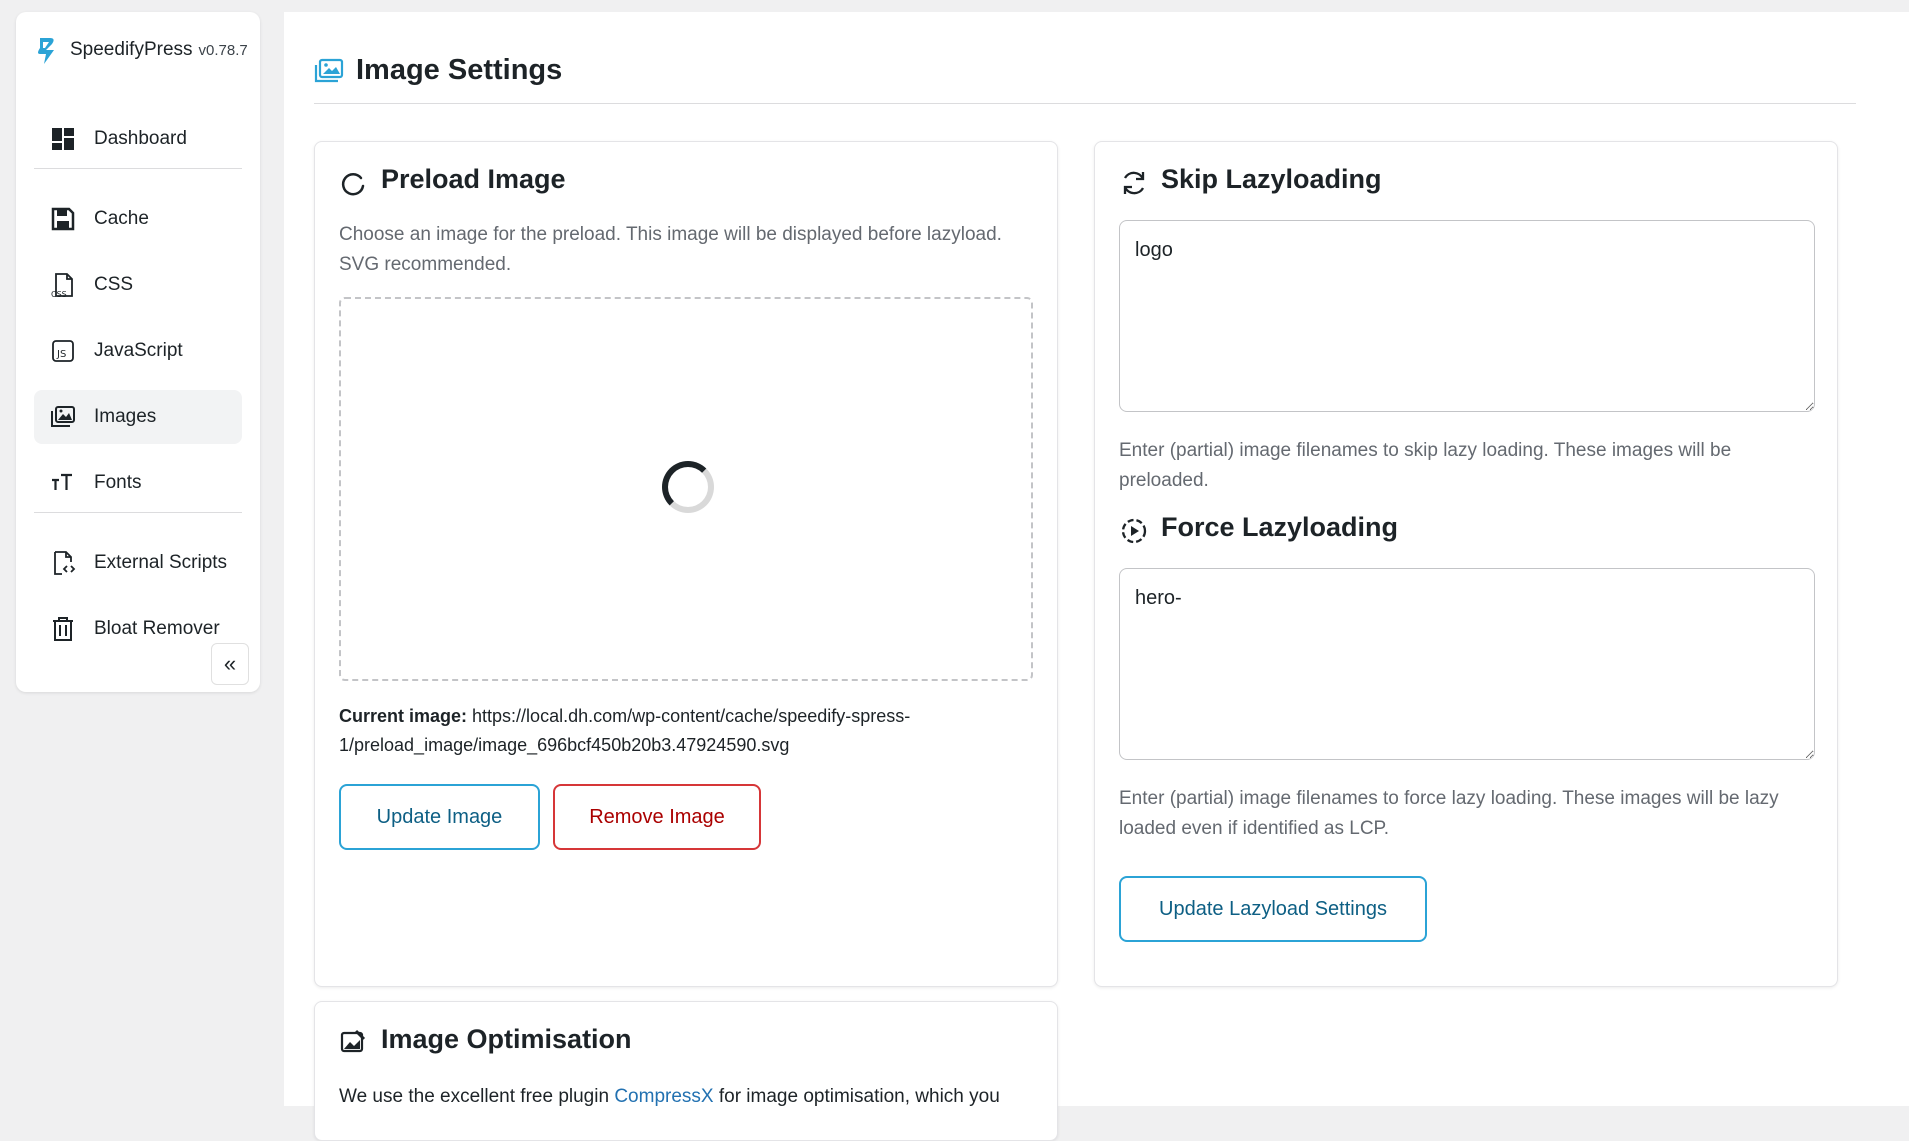 Image resolution: width=1909 pixels, height=1141 pixels. I want to click on chevrons-left-icon: «, so click(230, 663).